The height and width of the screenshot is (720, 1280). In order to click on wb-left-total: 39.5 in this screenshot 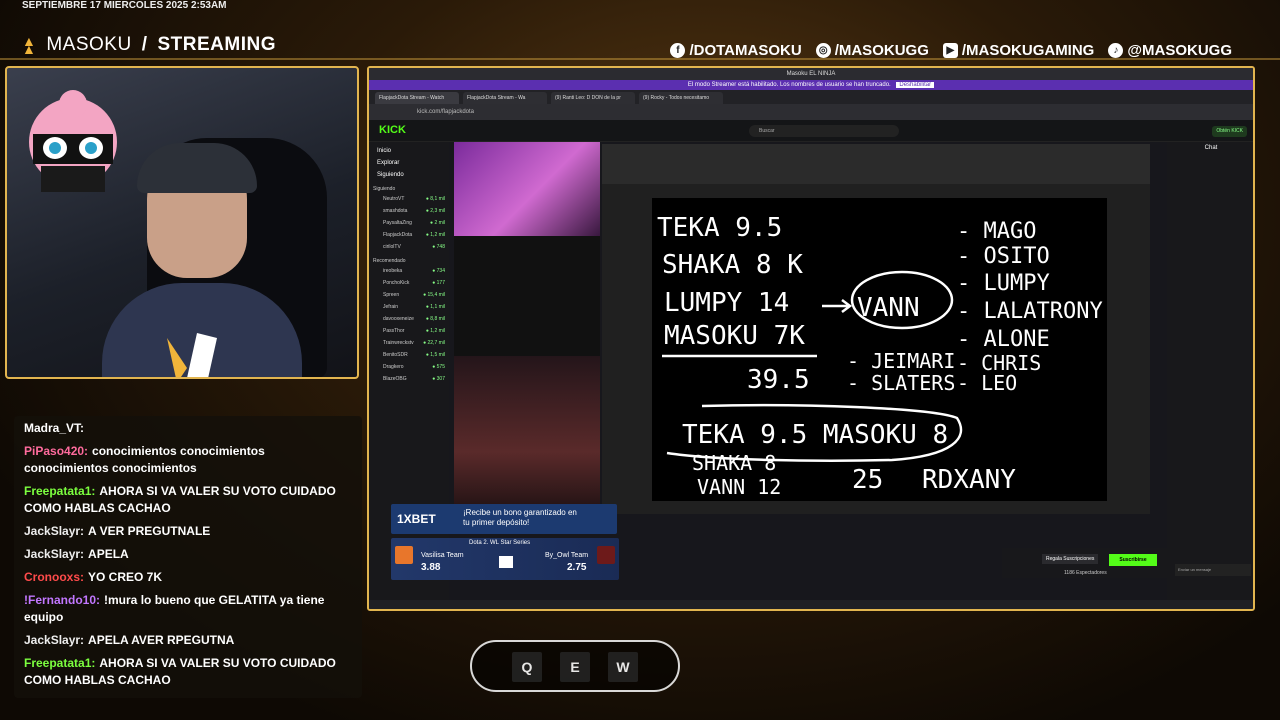, I will do `click(778, 380)`.